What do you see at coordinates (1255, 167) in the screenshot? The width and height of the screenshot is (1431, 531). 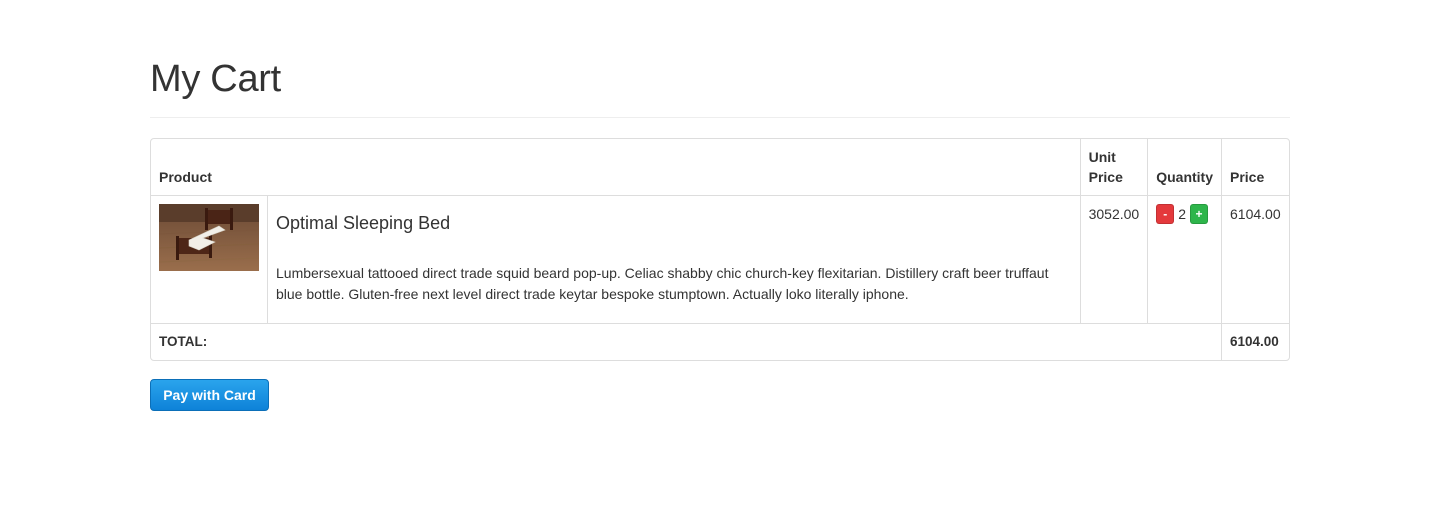 I see `header-price: Price` at bounding box center [1255, 167].